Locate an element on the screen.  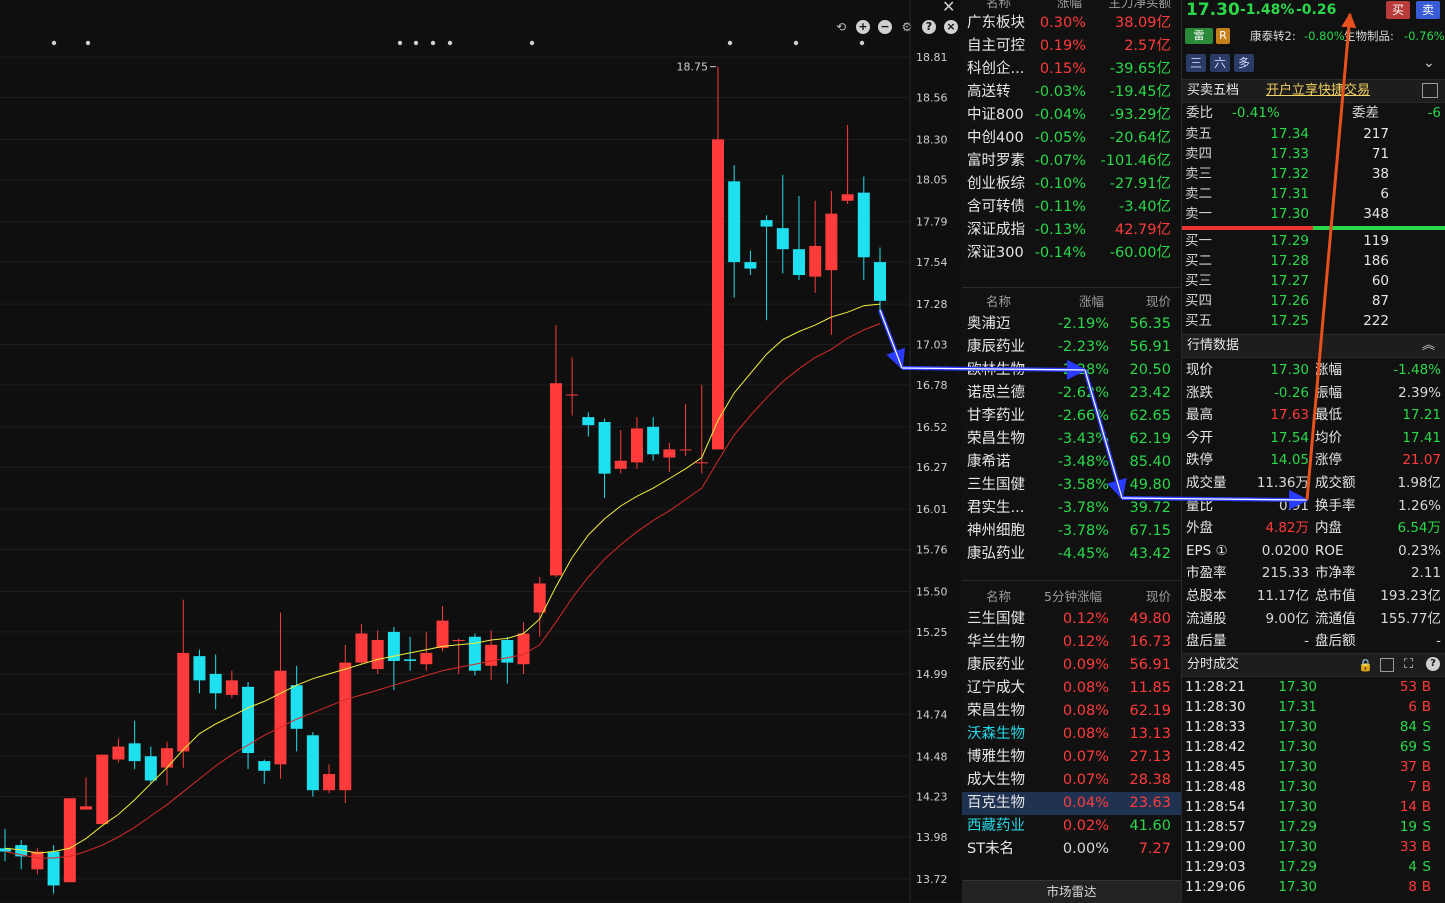
peer-stock-row: 荣昌生物 -3.43% 62.19 is located at coordinates (1071, 439).